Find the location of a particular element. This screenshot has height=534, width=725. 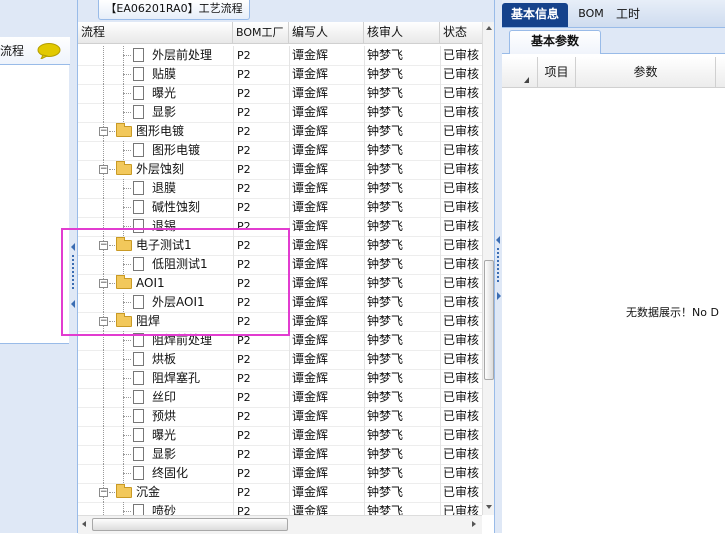

table-row: 退膜 P2 谭金辉 钟梦飞 已审核 is located at coordinates (280, 189).